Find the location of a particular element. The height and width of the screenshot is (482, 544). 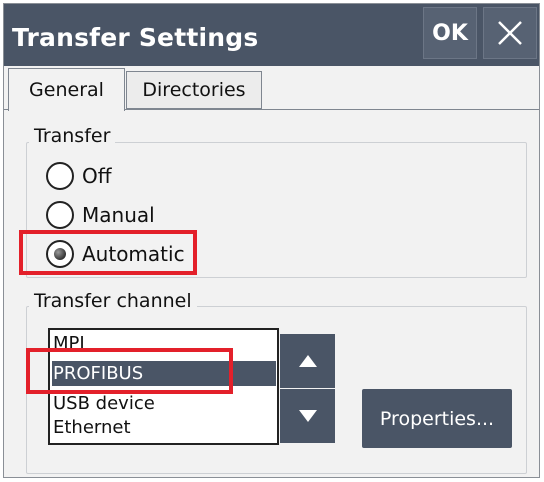

automatic-highlight-box is located at coordinates (108, 252).